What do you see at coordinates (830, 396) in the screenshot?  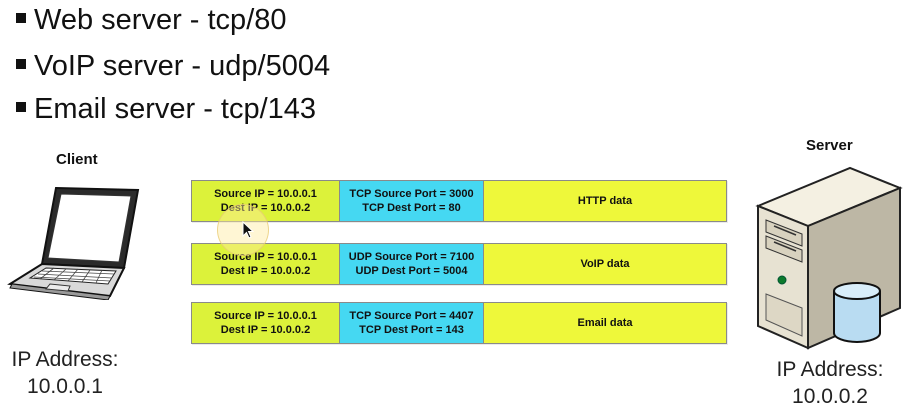 I see `server-ip-value: 10.0.0.2` at bounding box center [830, 396].